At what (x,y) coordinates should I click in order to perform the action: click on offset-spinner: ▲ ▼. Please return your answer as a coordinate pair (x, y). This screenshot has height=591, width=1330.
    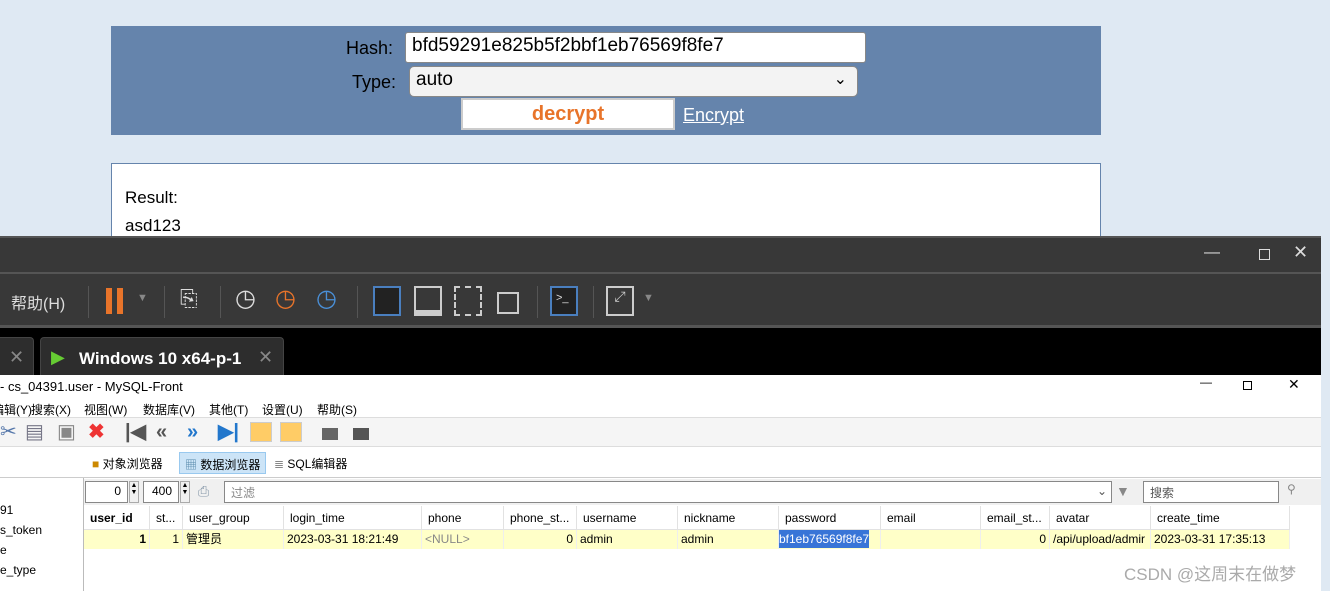
    Looking at the image, I should click on (134, 492).